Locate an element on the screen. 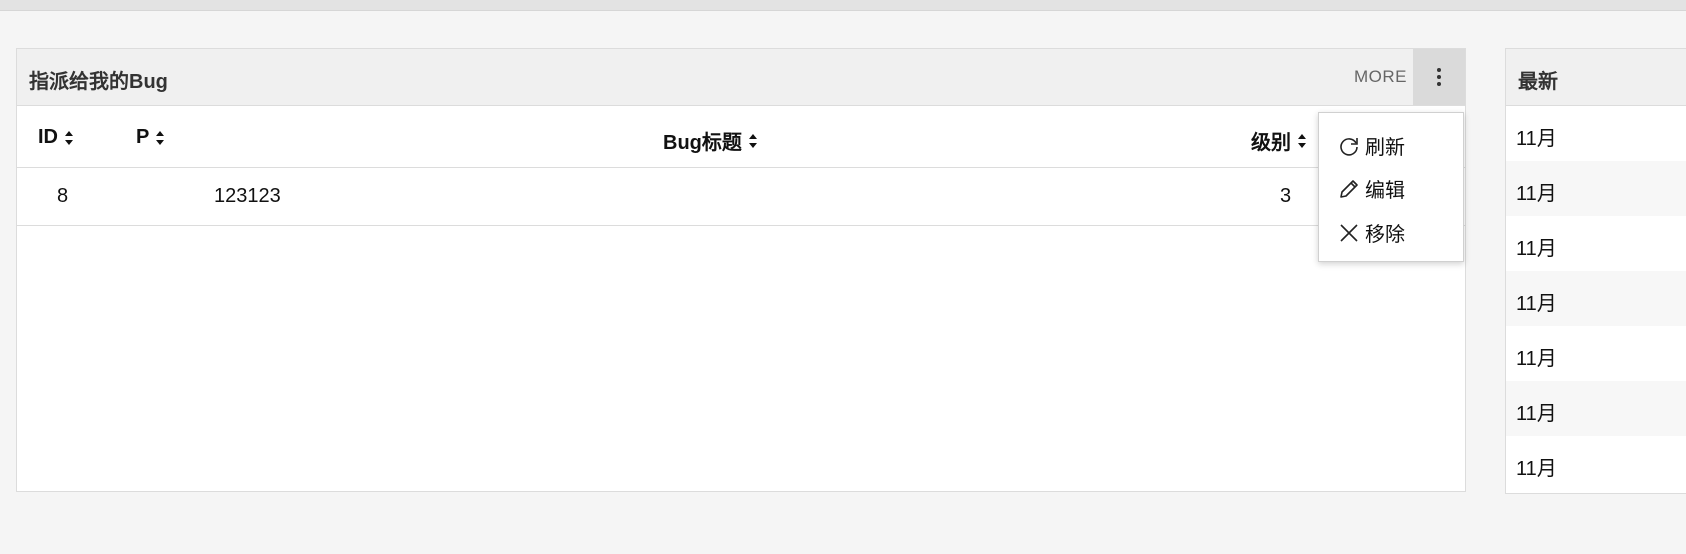 The width and height of the screenshot is (1686, 554). cell-level: 3 is located at coordinates (1286, 196).